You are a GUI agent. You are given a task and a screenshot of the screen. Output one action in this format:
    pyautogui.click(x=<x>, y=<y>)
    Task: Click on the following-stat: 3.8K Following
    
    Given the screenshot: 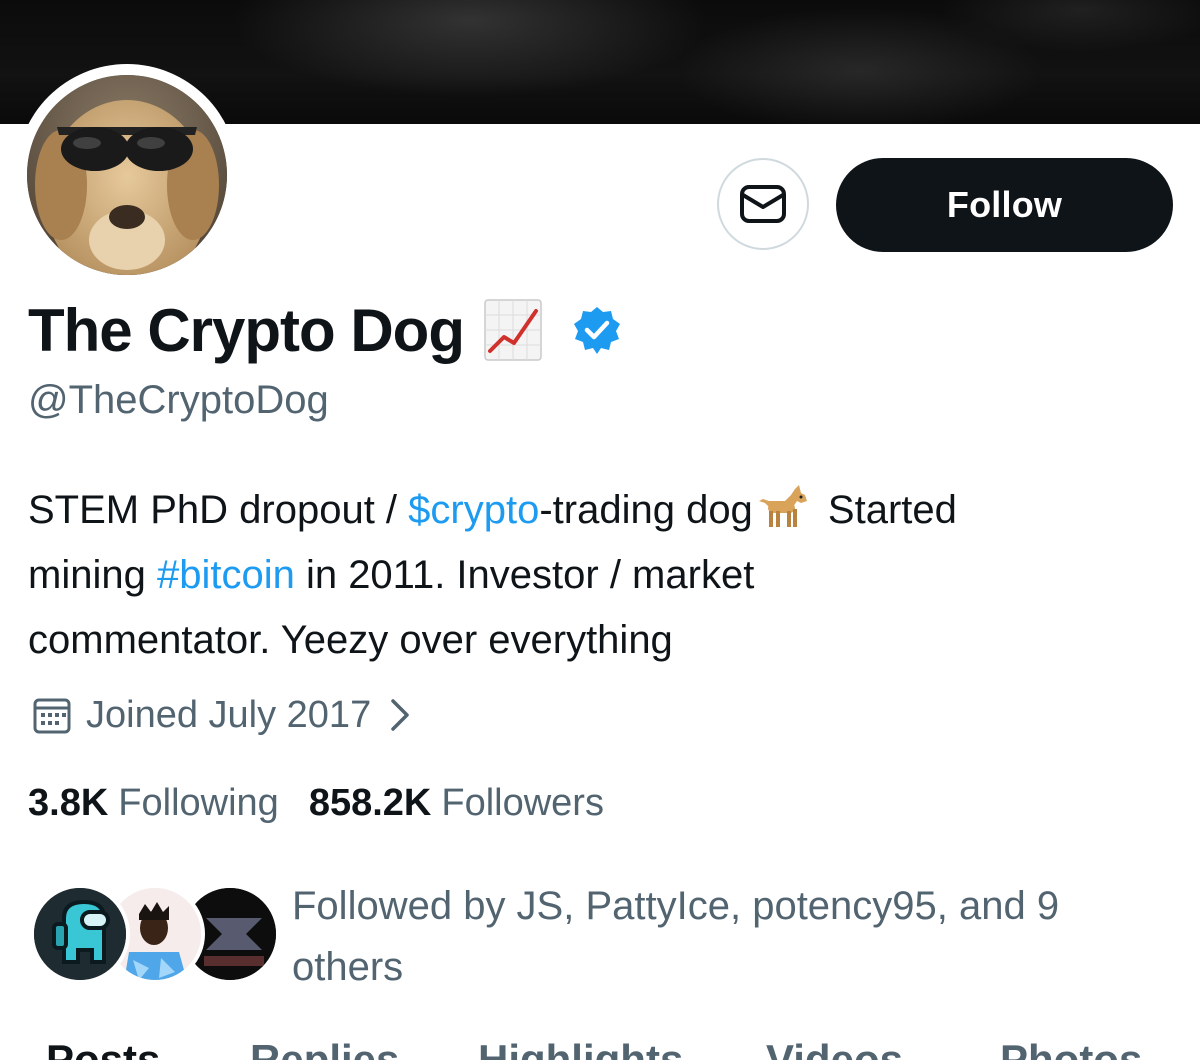 What is the action you would take?
    pyautogui.click(x=153, y=803)
    